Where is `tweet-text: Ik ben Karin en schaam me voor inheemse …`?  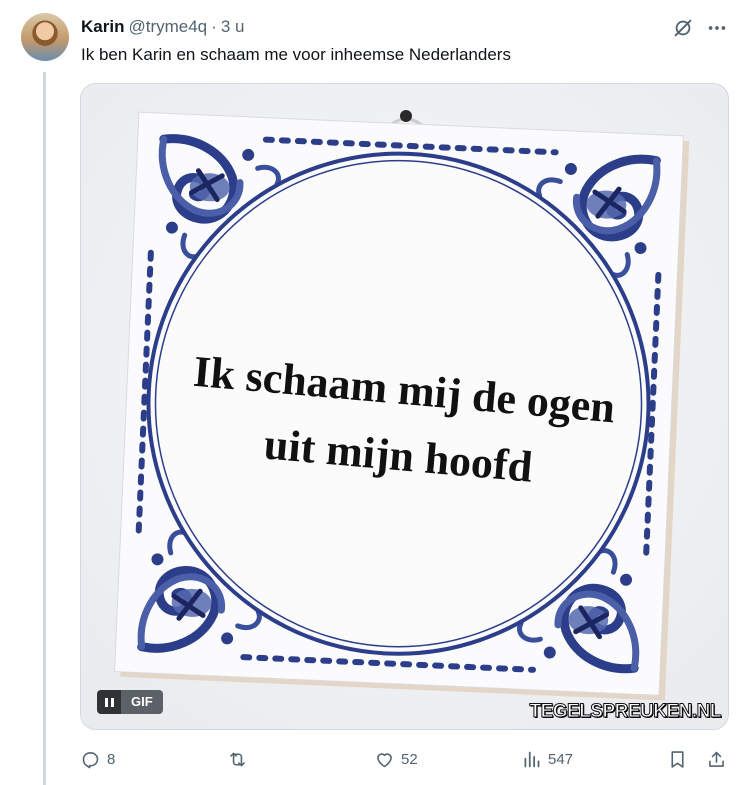 tweet-text: Ik ben Karin en schaam me voor inheemse … is located at coordinates (296, 54).